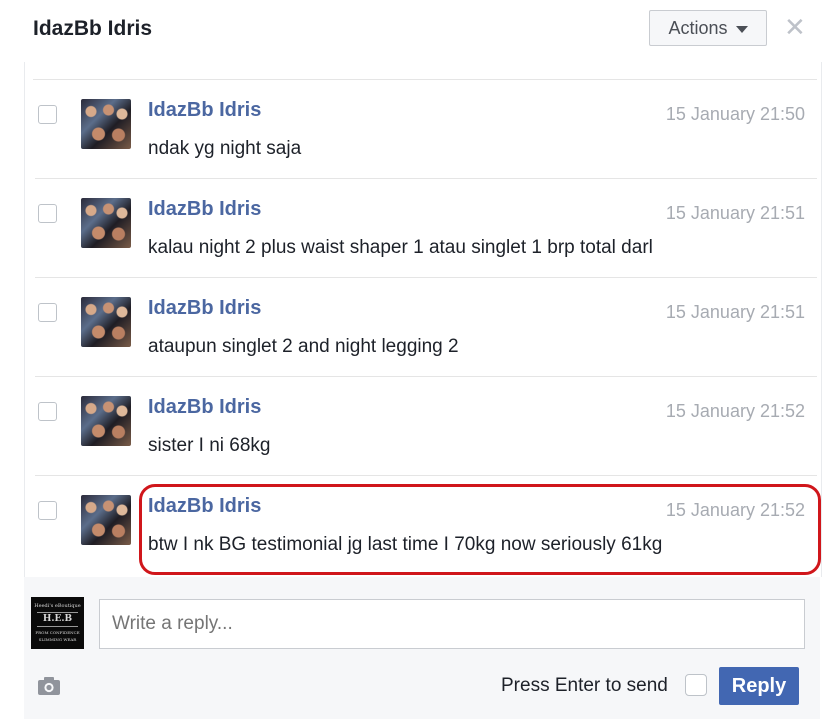 This screenshot has width=831, height=719. Describe the element at coordinates (696, 685) in the screenshot. I see `press-enter-checkbox` at that location.